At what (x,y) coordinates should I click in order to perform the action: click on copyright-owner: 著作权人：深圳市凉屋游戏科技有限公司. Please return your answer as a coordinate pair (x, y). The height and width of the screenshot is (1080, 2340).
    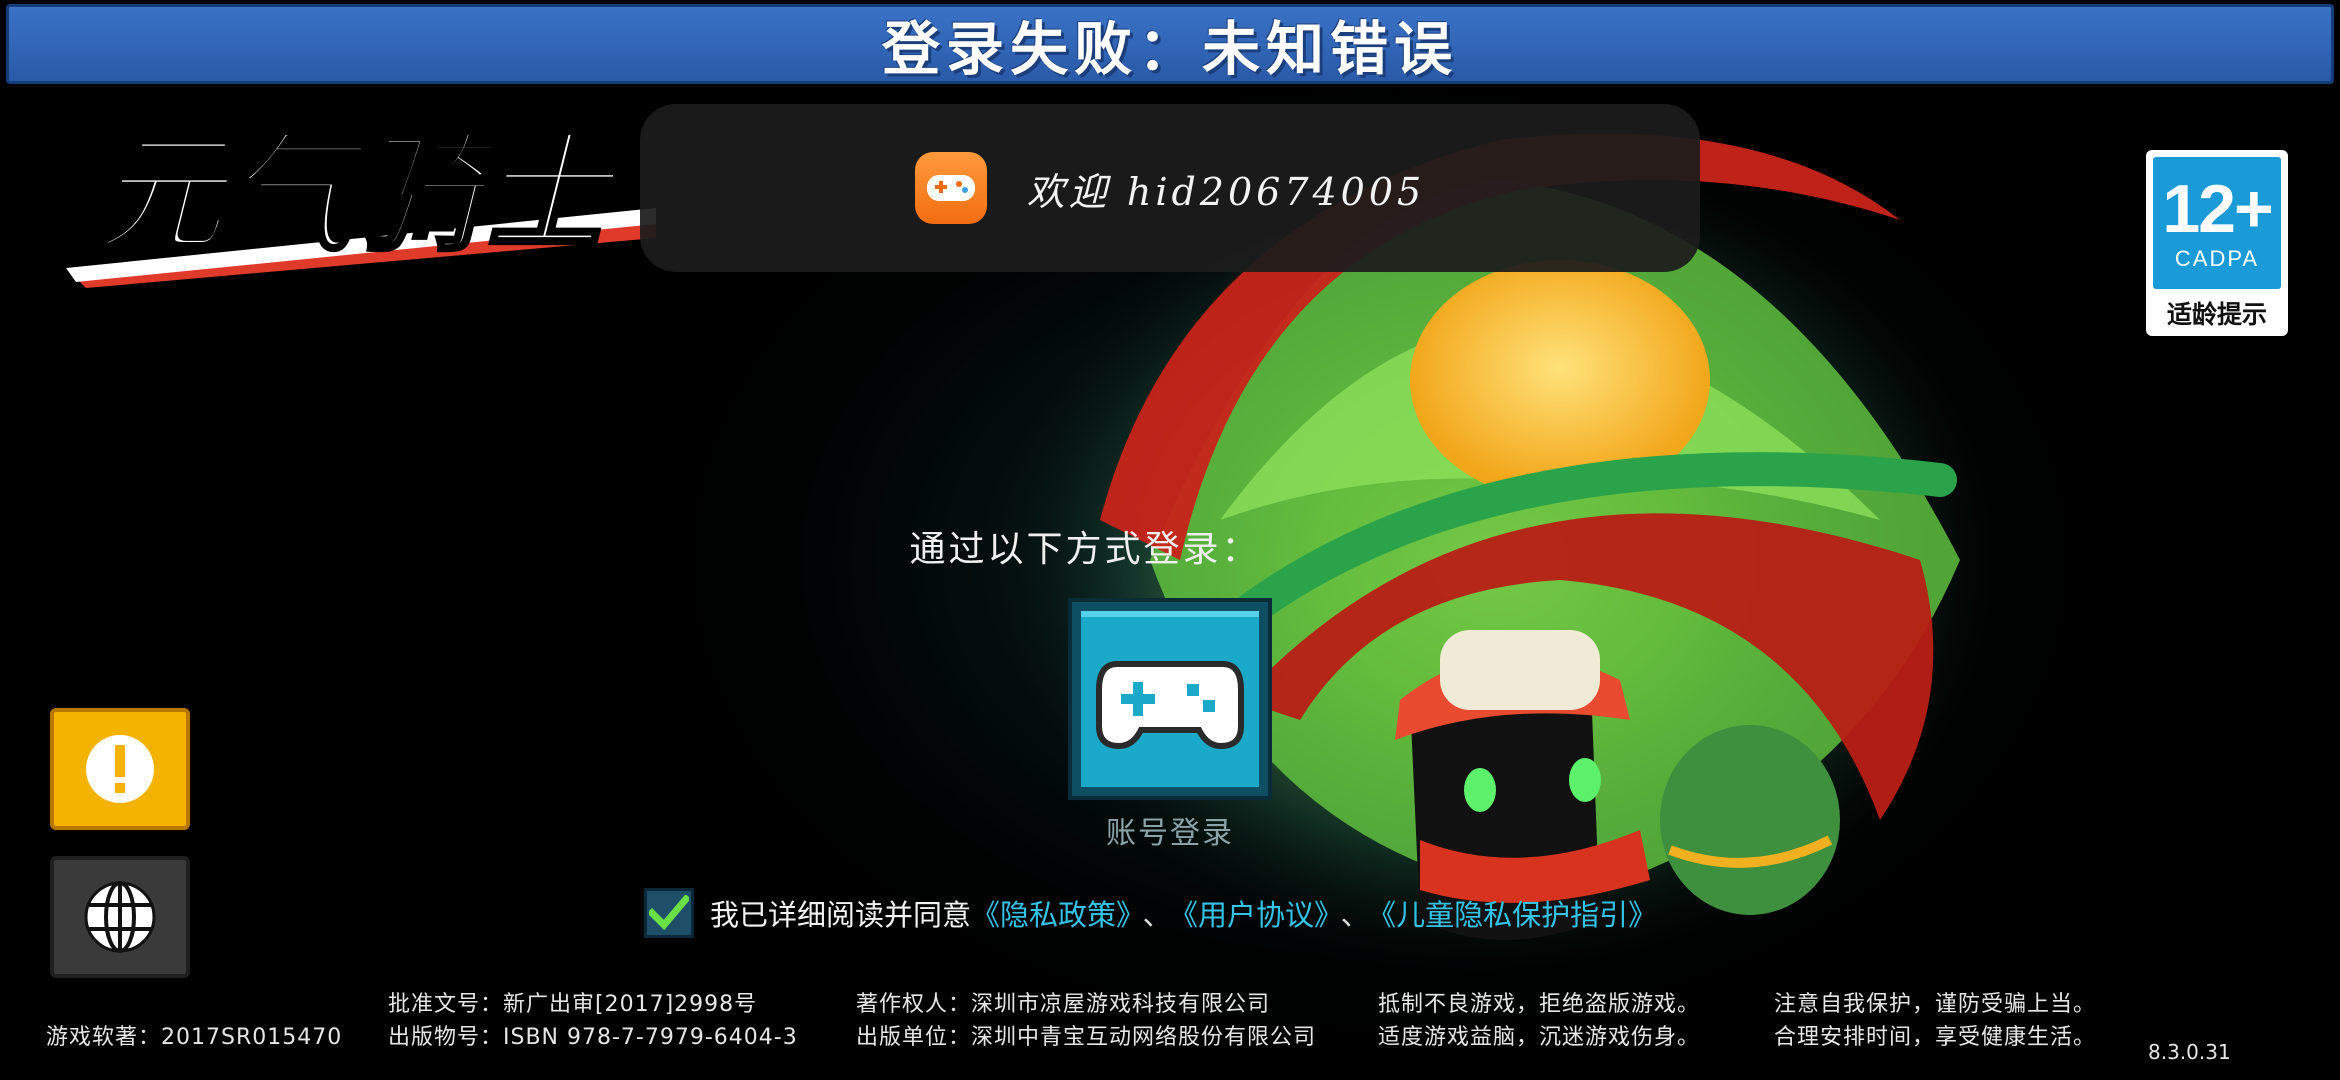
    Looking at the image, I should click on (1063, 1004).